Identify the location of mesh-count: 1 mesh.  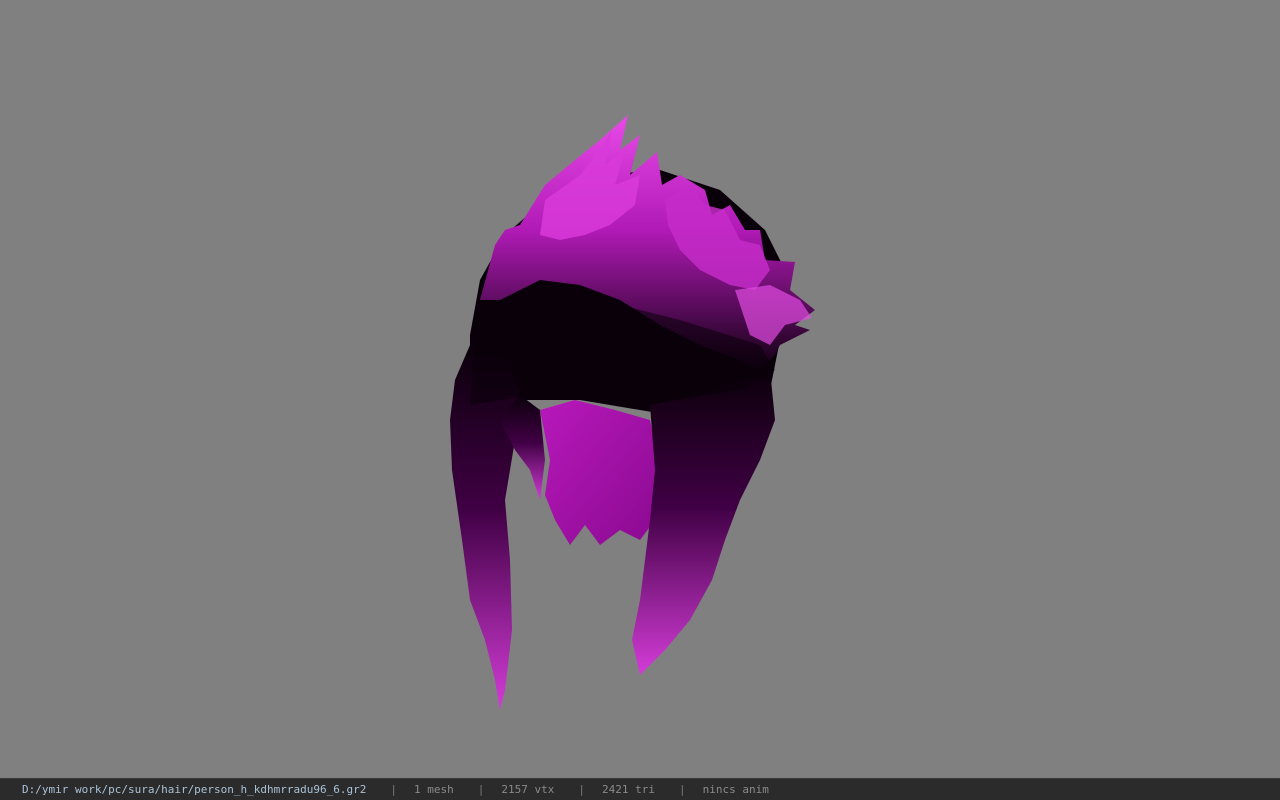
(434, 789).